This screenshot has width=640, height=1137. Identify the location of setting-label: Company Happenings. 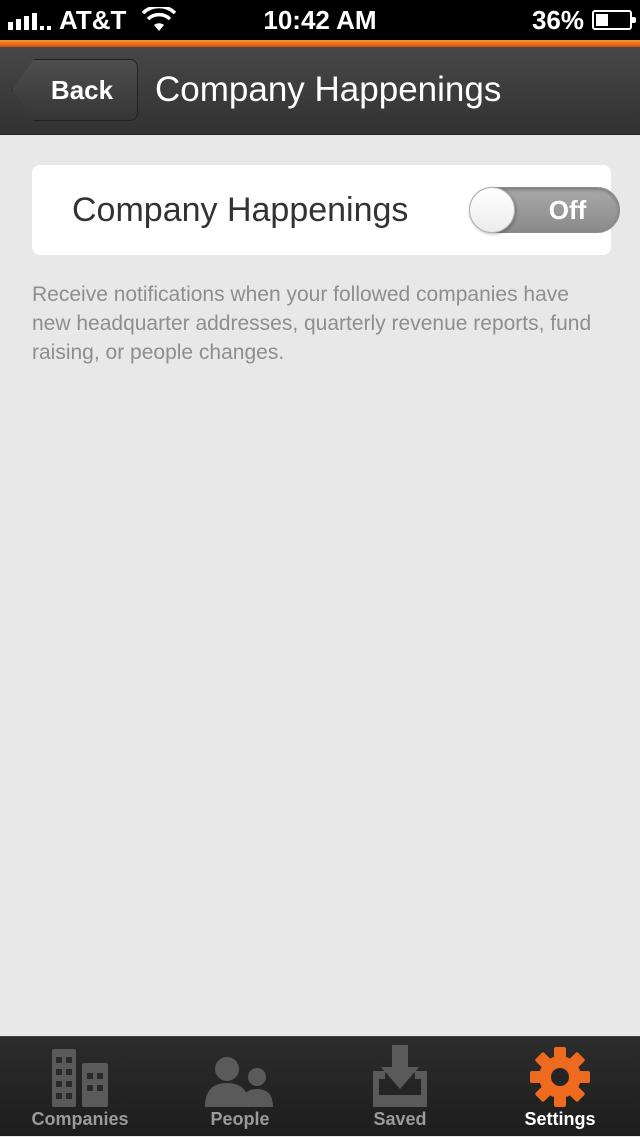
(240, 210).